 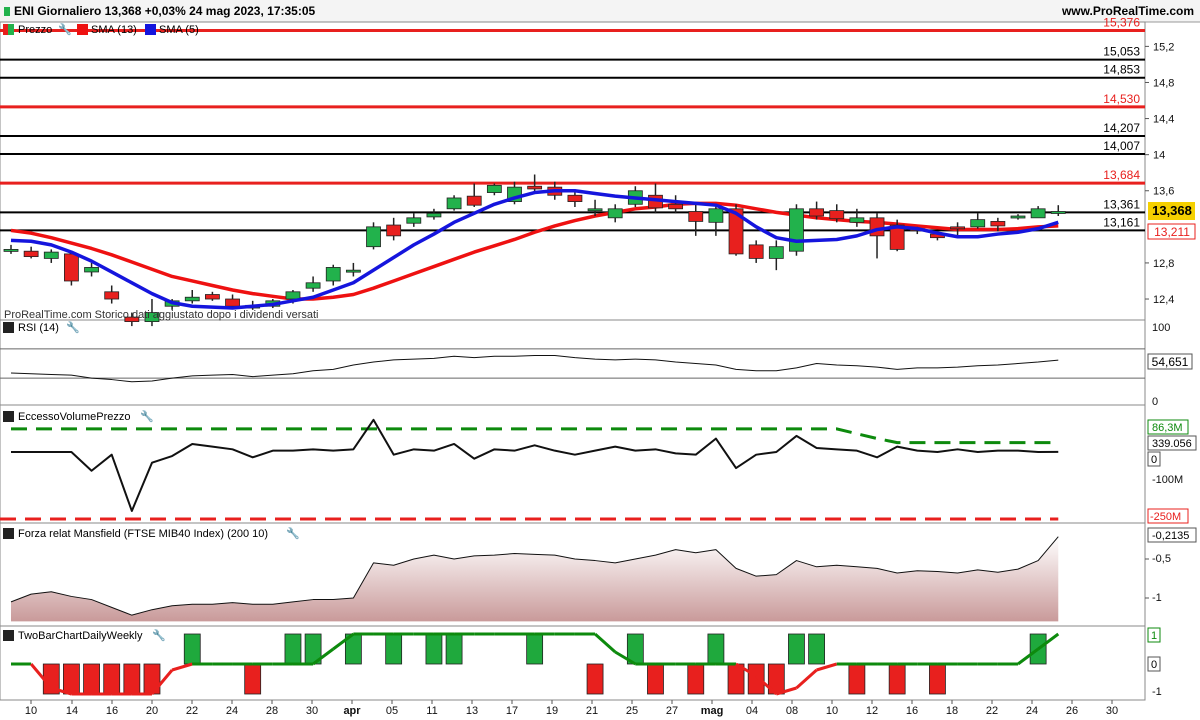 What do you see at coordinates (35, 30) in the screenshot?
I see `legend-prezzo: Prezzo` at bounding box center [35, 30].